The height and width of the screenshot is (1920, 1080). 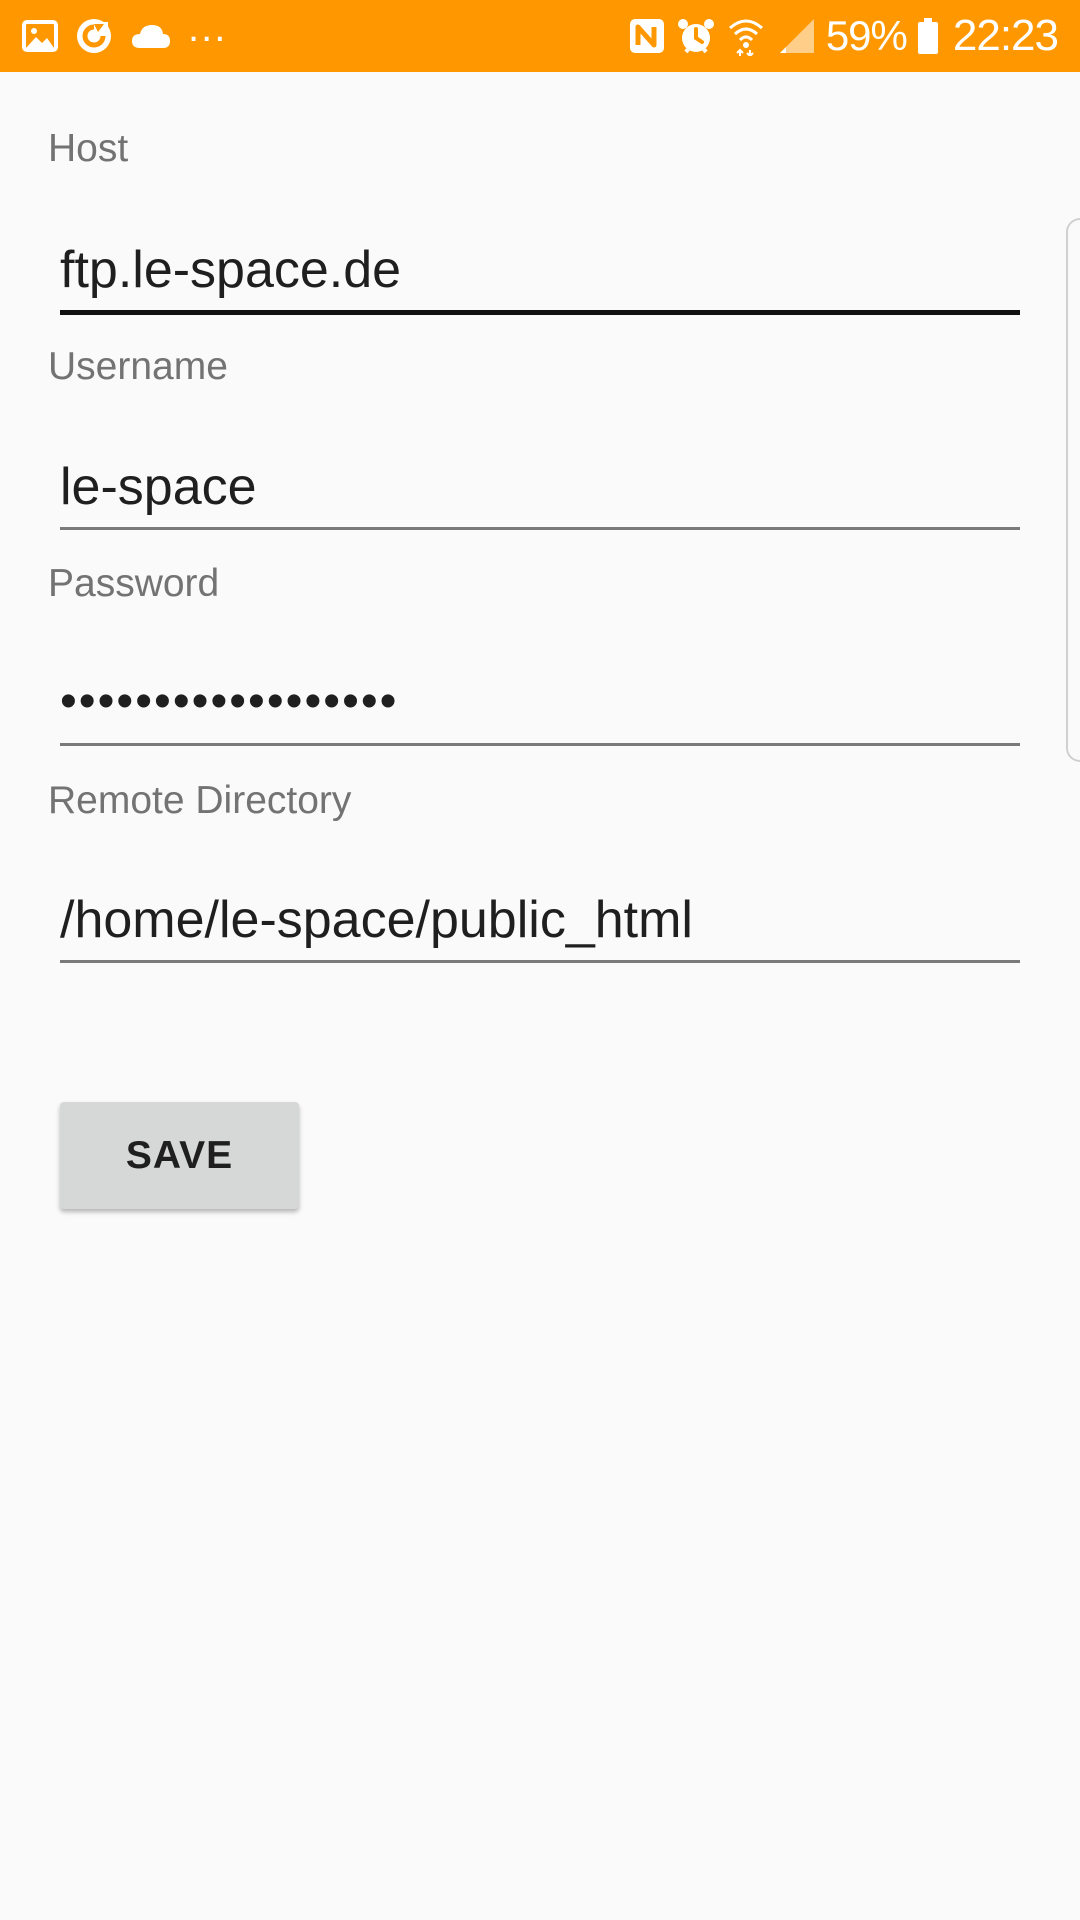 I want to click on host-label: Host, so click(x=88, y=148).